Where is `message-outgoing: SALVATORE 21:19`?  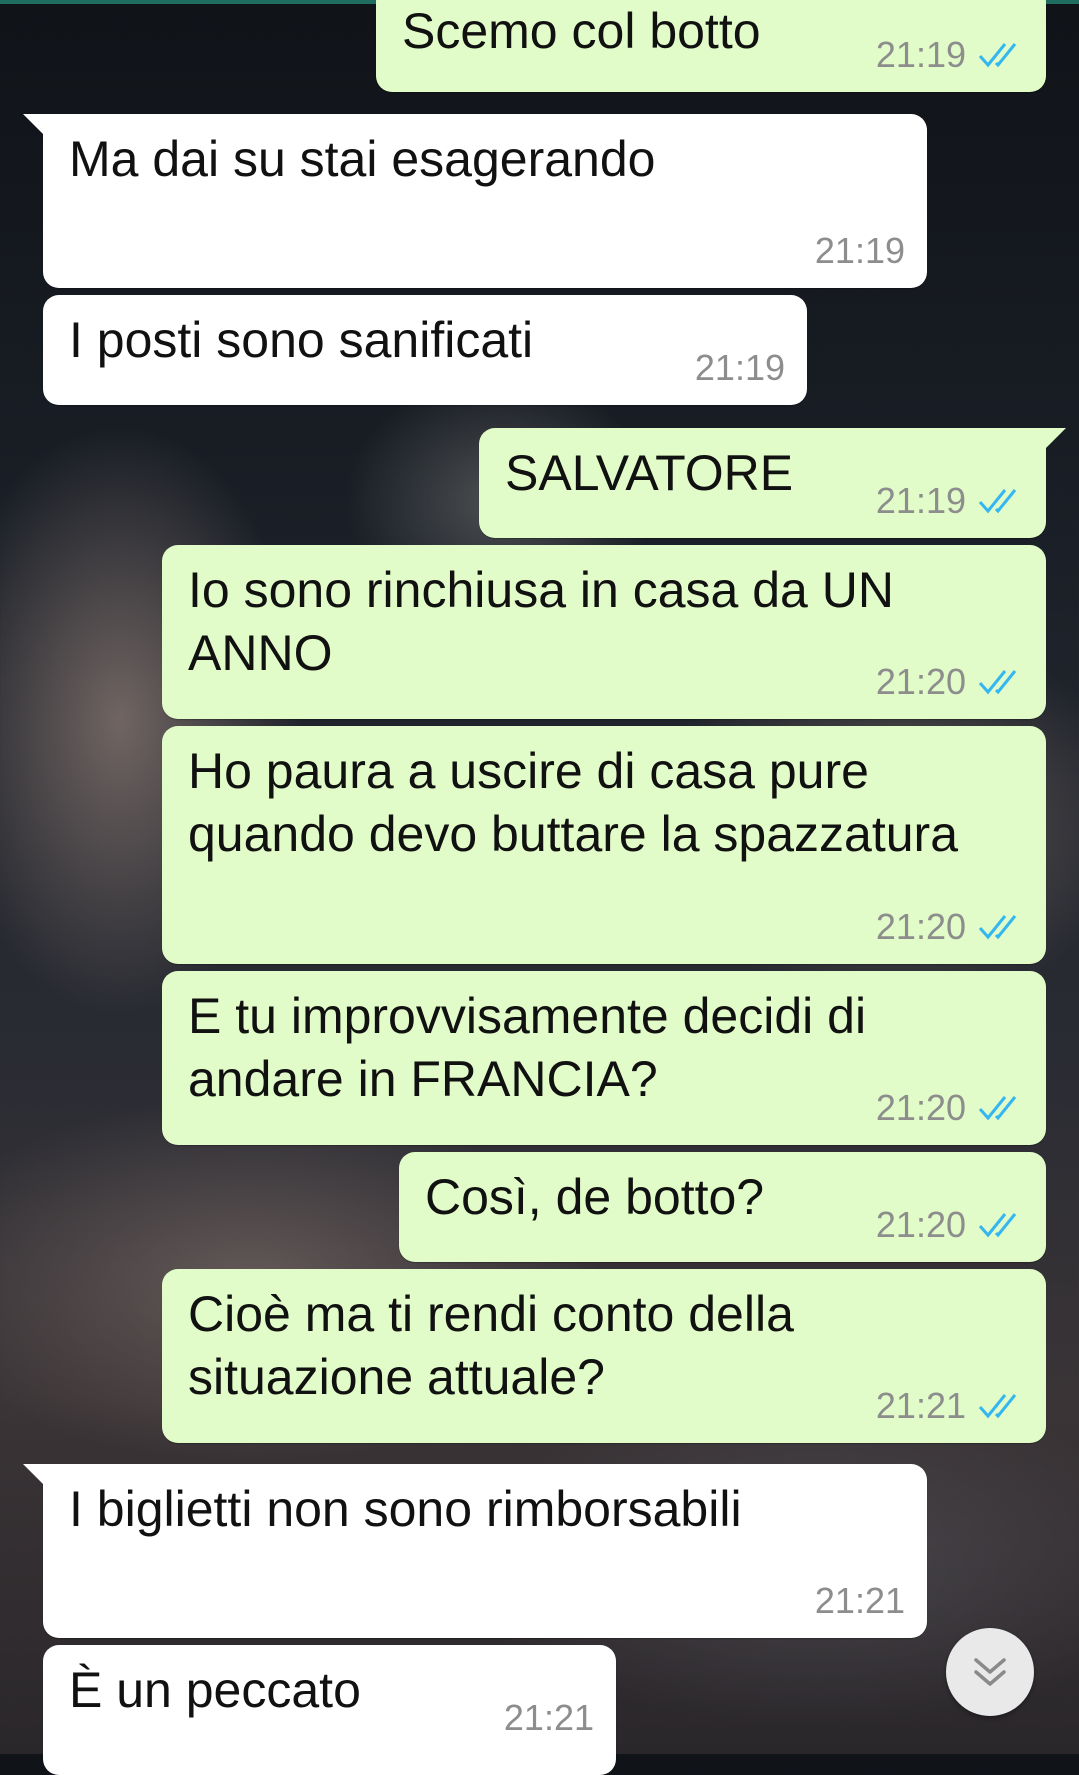
message-outgoing: SALVATORE 21:19 is located at coordinates (772, 483).